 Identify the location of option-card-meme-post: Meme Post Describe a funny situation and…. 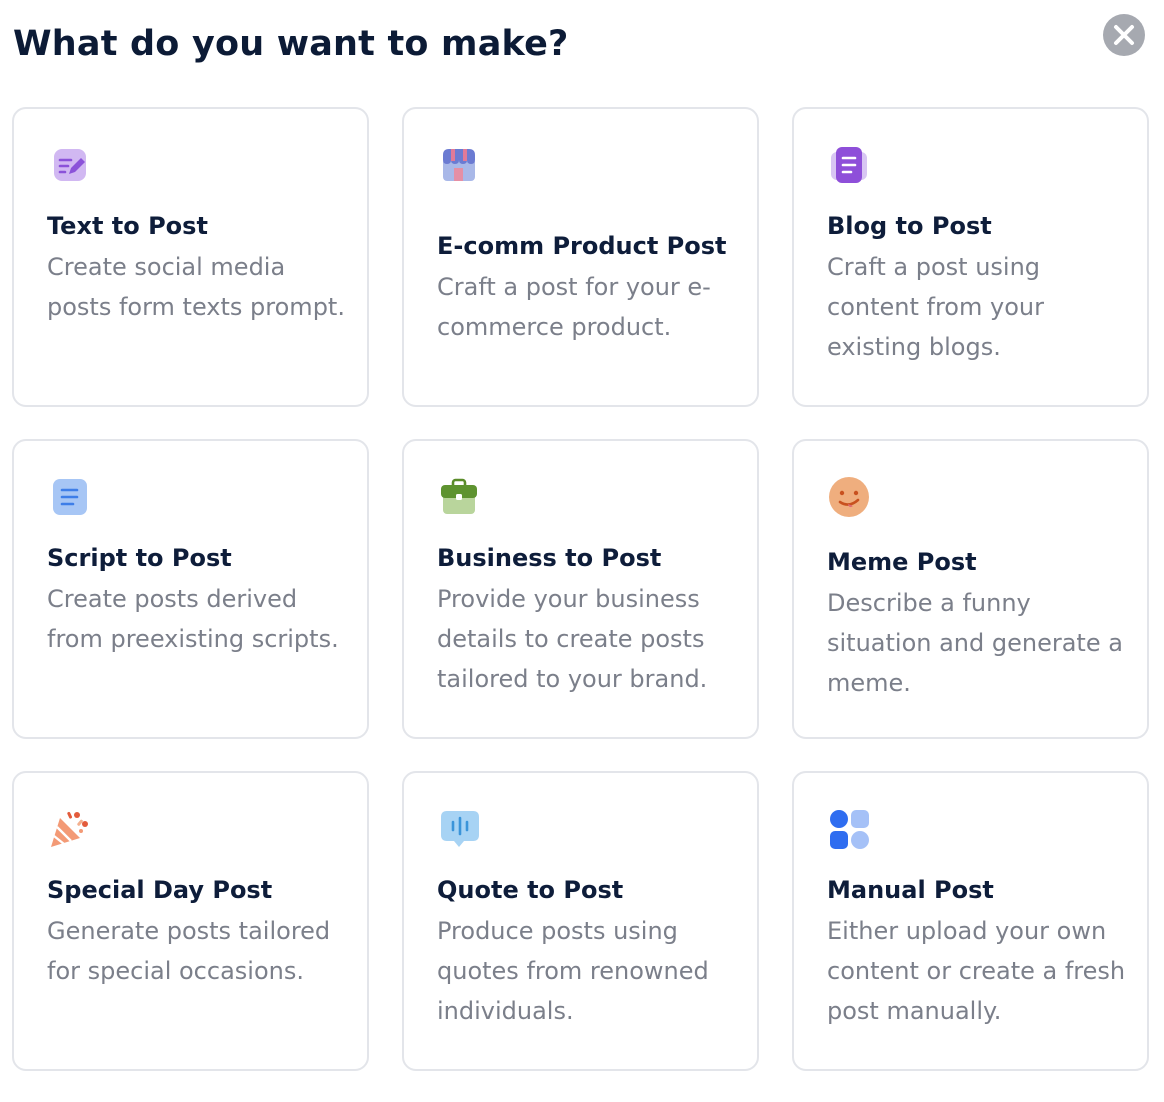
(970, 589).